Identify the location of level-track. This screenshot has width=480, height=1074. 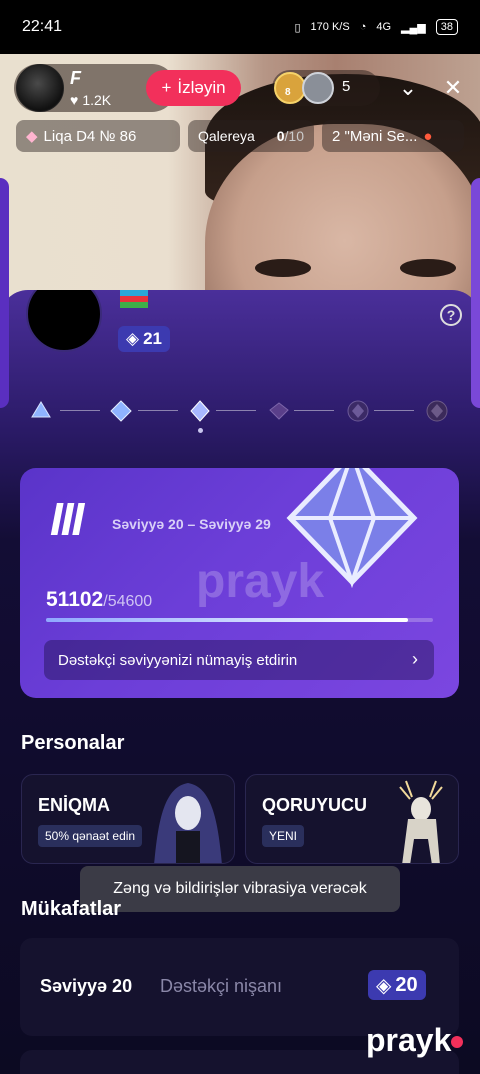
(240, 411).